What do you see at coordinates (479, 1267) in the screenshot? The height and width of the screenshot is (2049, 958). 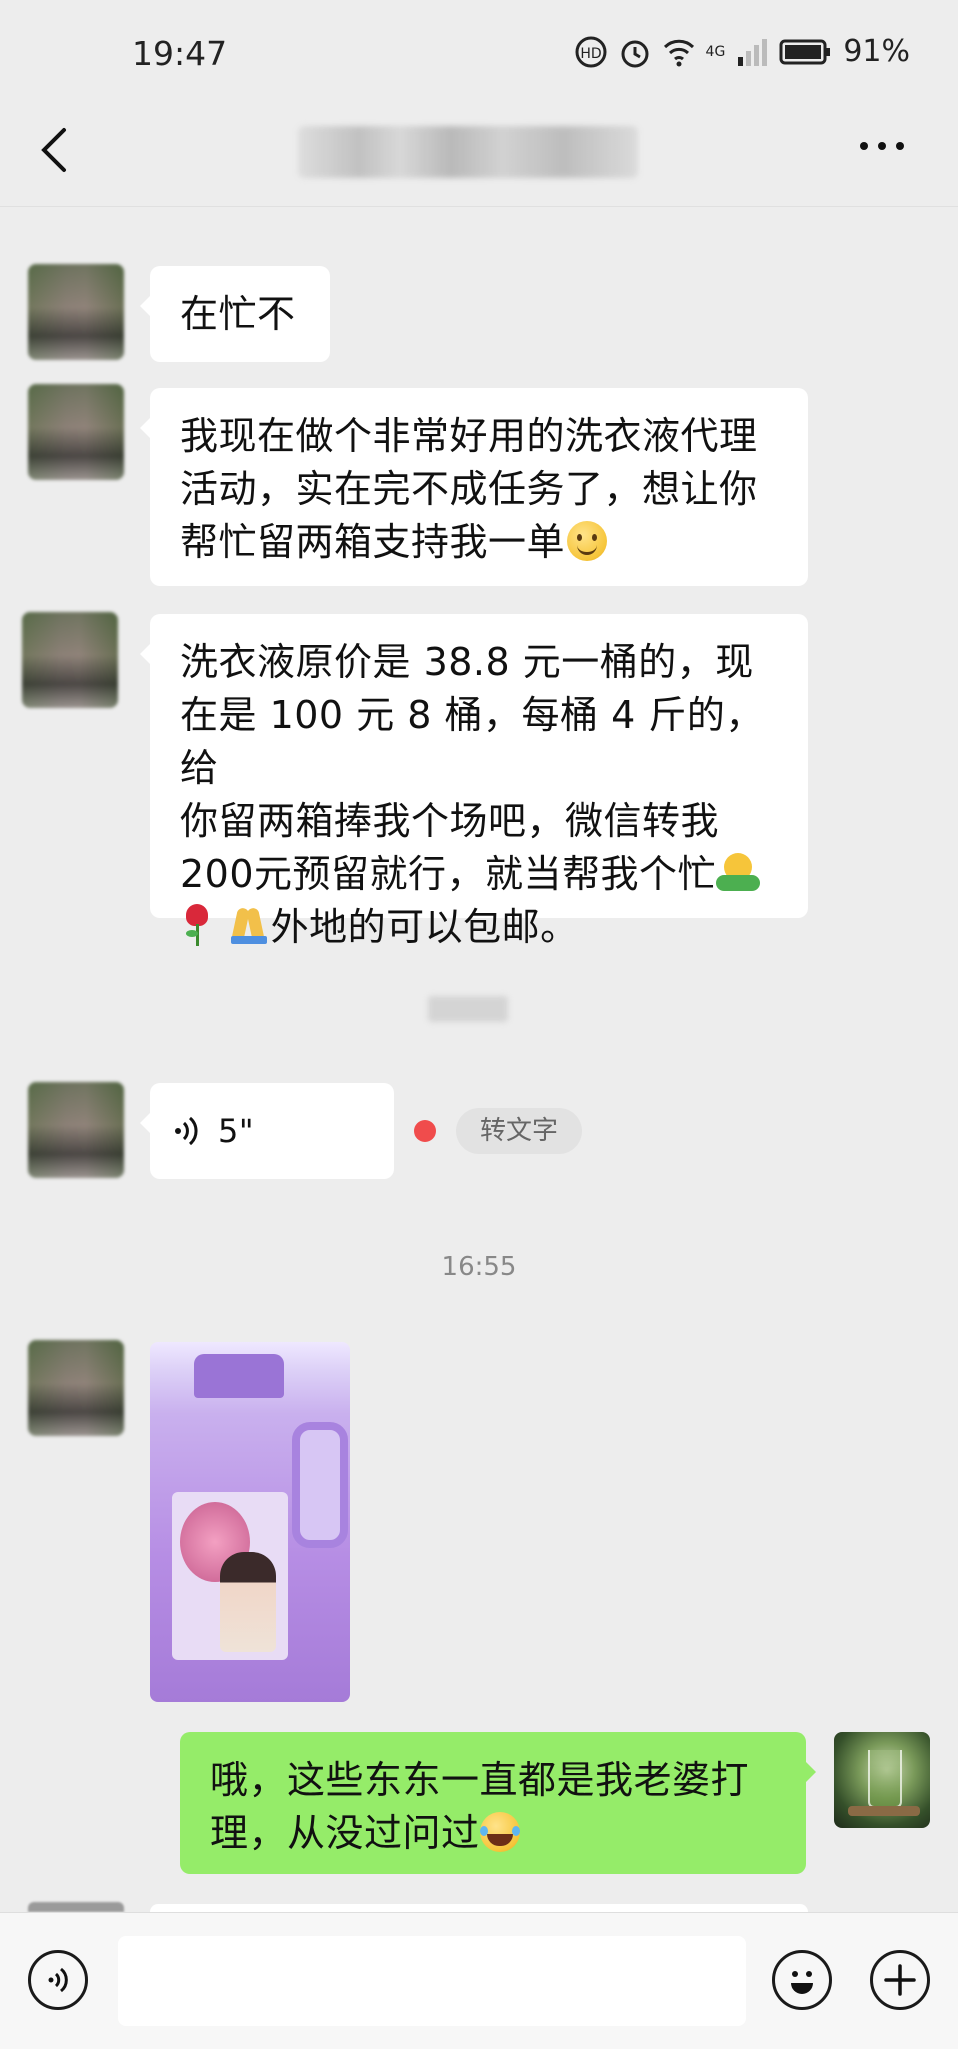 I see `chat-timestamp: 16:55` at bounding box center [479, 1267].